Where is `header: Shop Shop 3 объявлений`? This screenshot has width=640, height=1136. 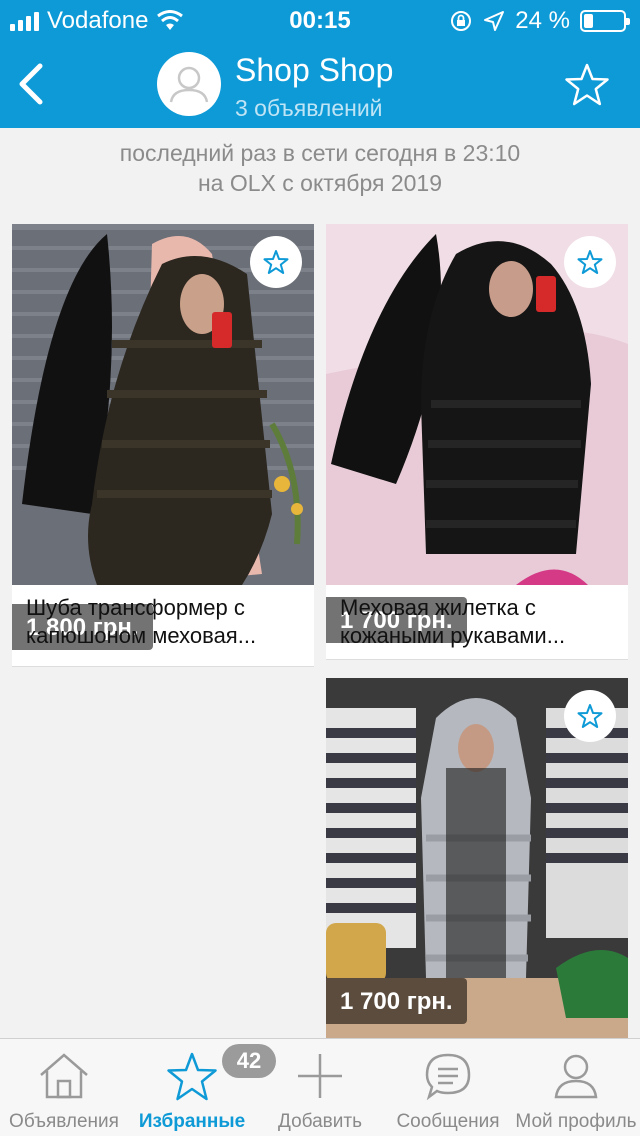
header: Shop Shop 3 объявлений is located at coordinates (320, 84).